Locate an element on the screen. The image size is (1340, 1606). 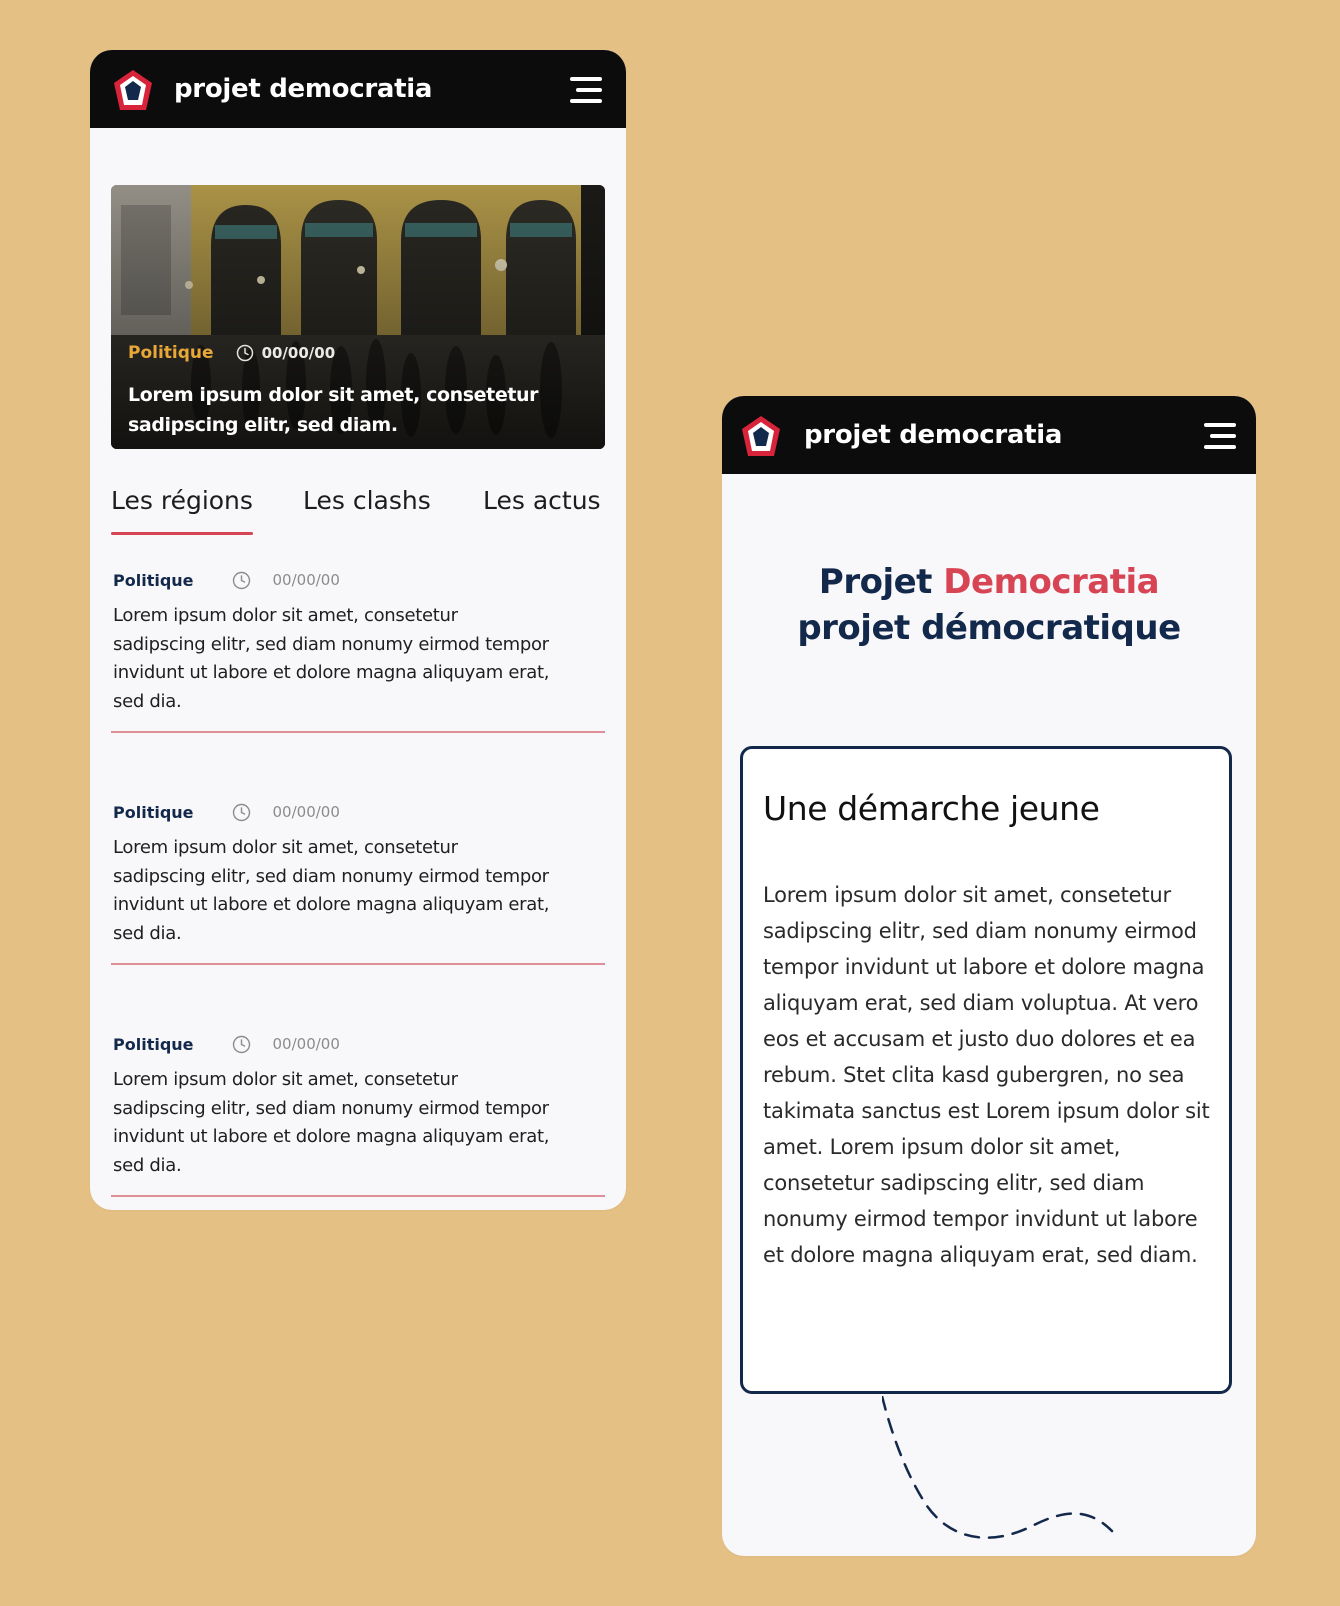
title-word-democratia: Democratia is located at coordinates (1051, 582).